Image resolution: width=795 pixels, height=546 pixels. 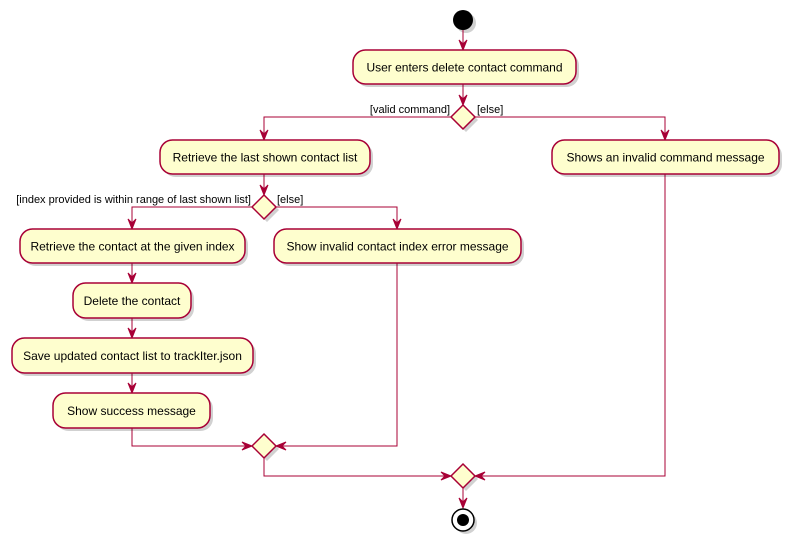 I want to click on edge-m1-m2, so click(x=357, y=467).